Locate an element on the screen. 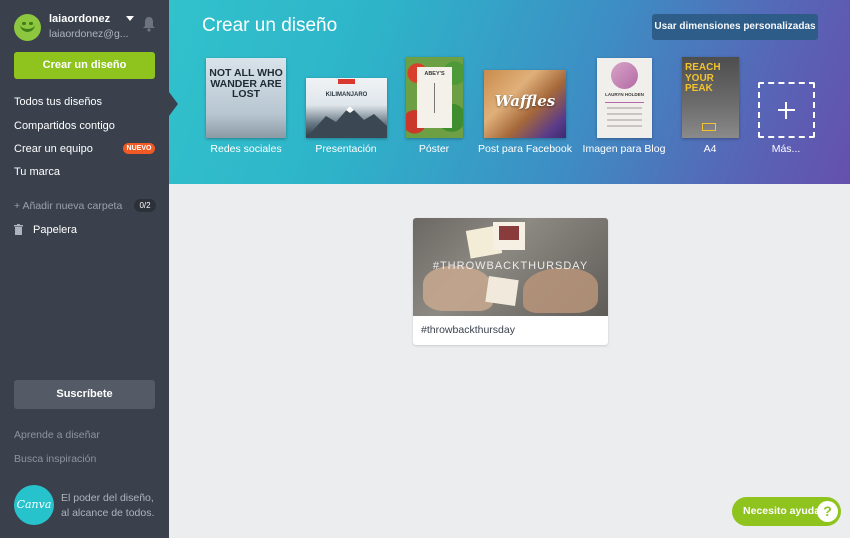 The height and width of the screenshot is (538, 850). question-icon: ? is located at coordinates (827, 511).